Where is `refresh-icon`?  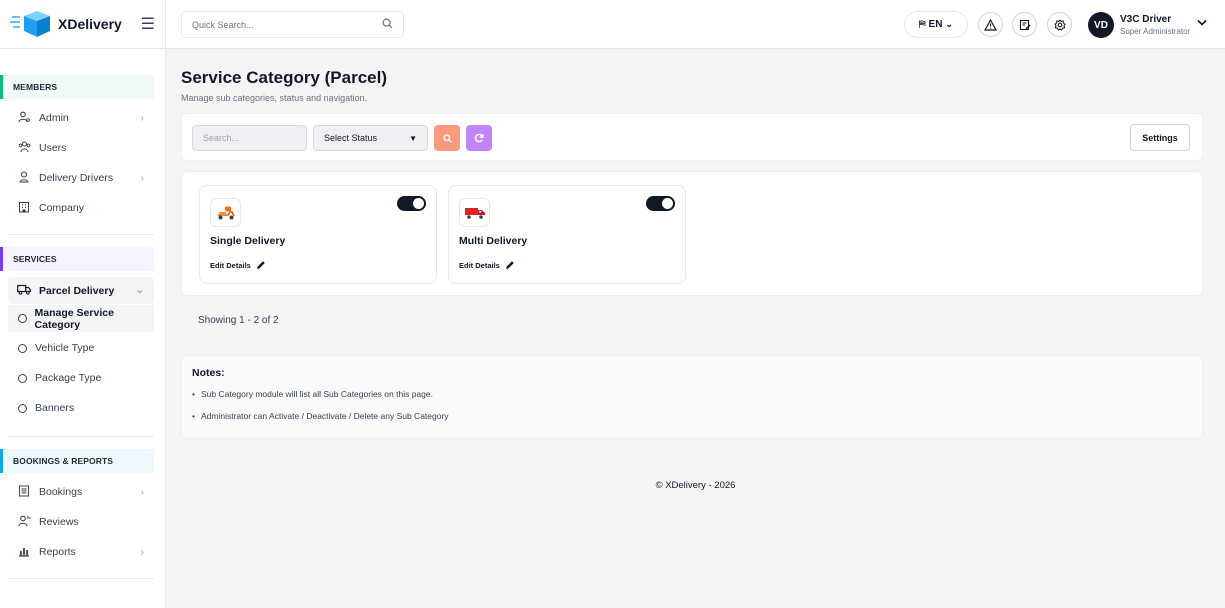 refresh-icon is located at coordinates (479, 138).